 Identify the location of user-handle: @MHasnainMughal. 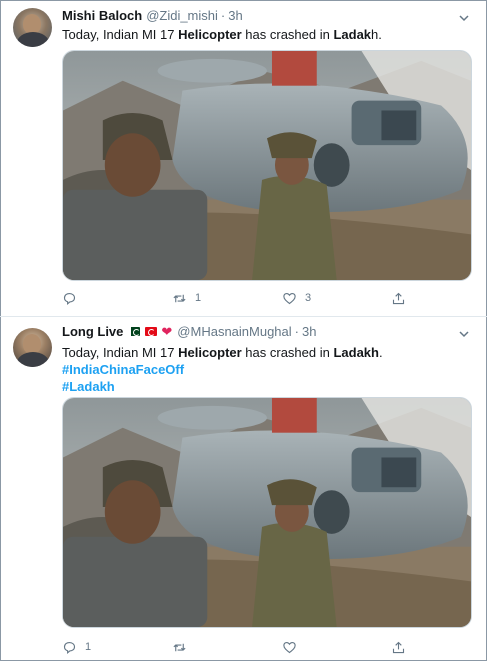
(234, 331).